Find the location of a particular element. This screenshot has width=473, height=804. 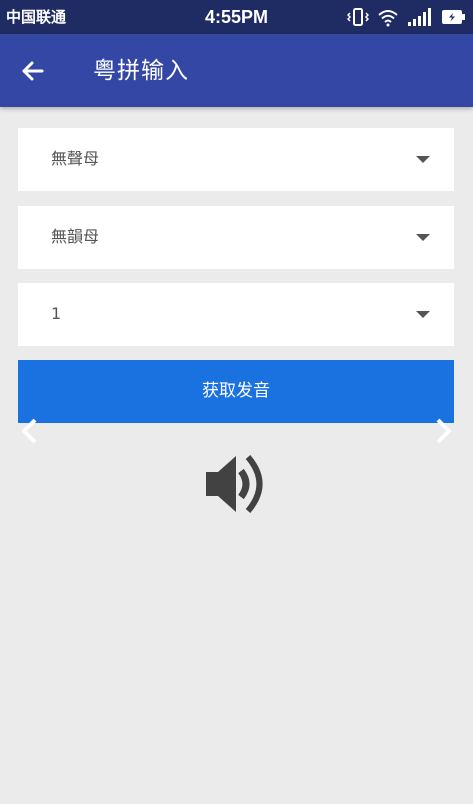

initial-select-value: 無聲母 is located at coordinates (75, 158).